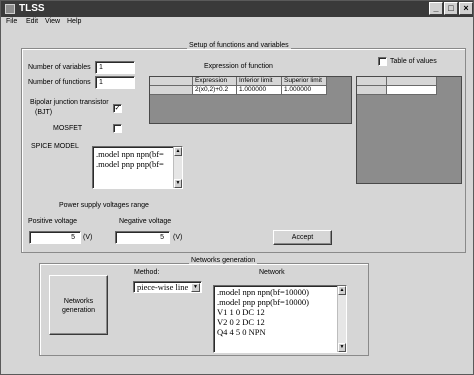 The height and width of the screenshot is (375, 474). I want to click on networks-group-label: Networks generation, so click(223, 260).